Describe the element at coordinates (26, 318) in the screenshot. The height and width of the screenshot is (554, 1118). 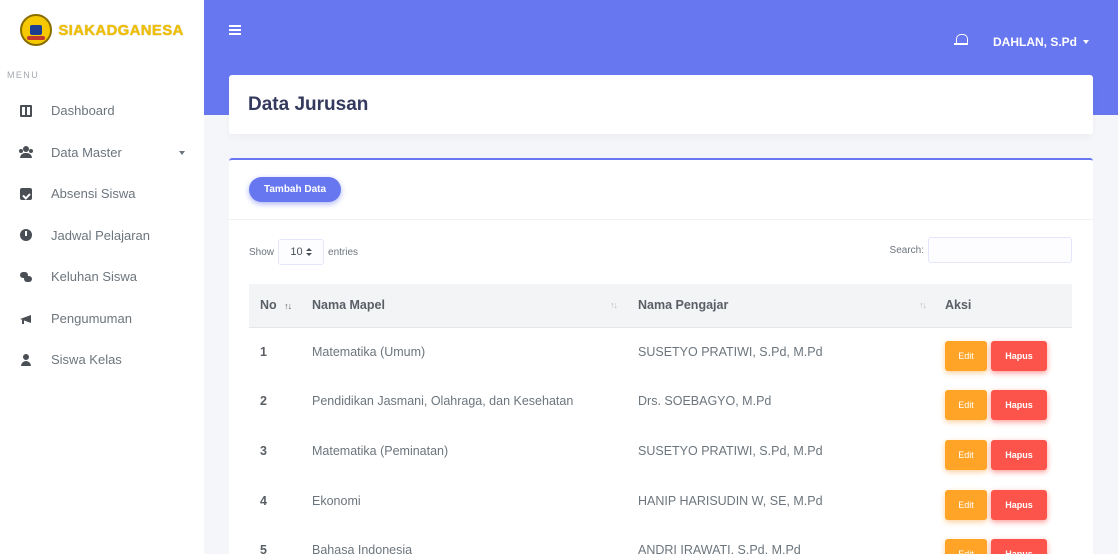
I see `megaphone-icon` at that location.